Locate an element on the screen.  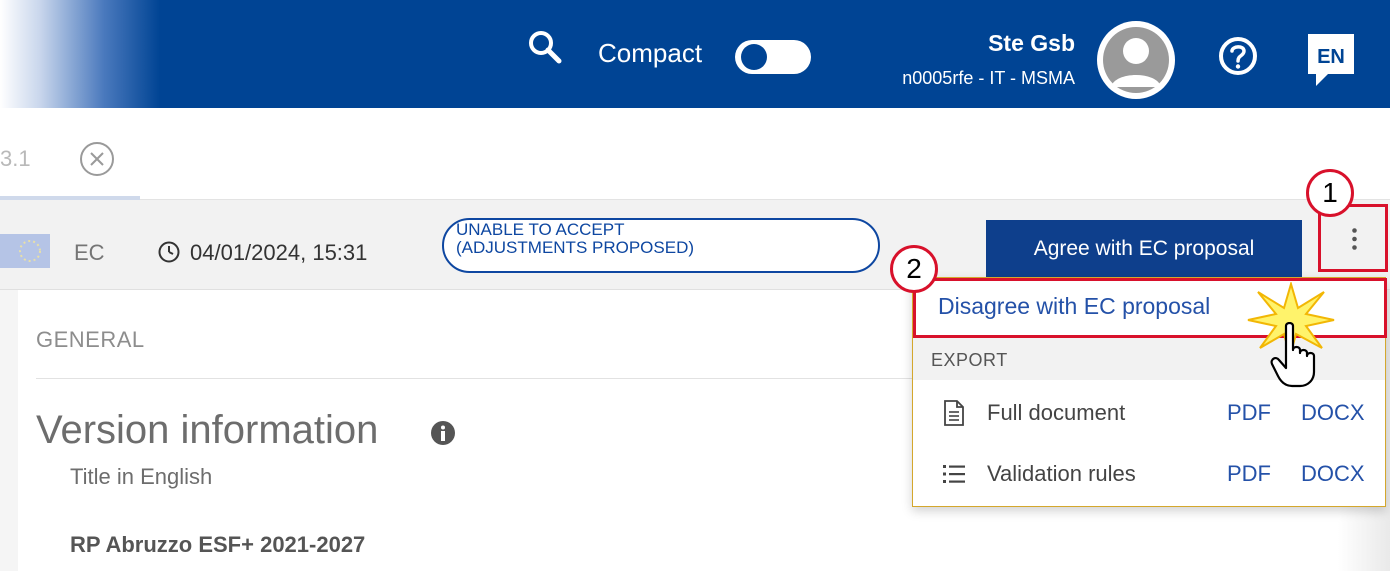
user-avatar-icon is located at coordinates (1136, 60).